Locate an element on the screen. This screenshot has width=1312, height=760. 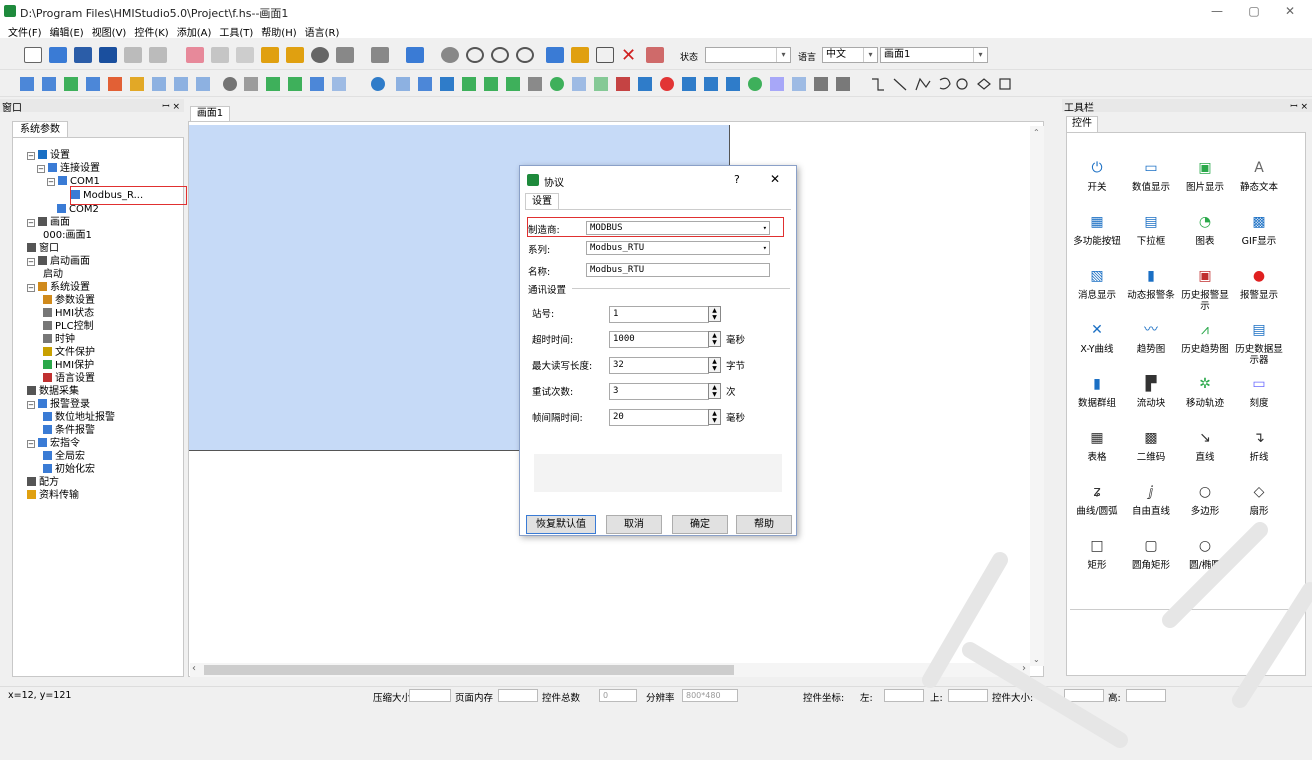
copy-icon is located at coordinates (555, 55).